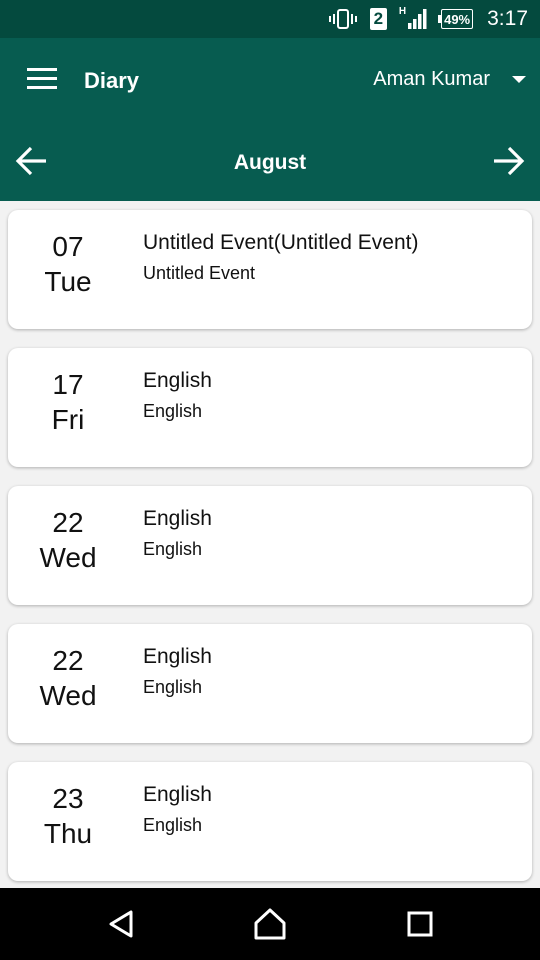 The image size is (540, 960). Describe the element at coordinates (68, 384) in the screenshot. I see `event-day: 17` at that location.